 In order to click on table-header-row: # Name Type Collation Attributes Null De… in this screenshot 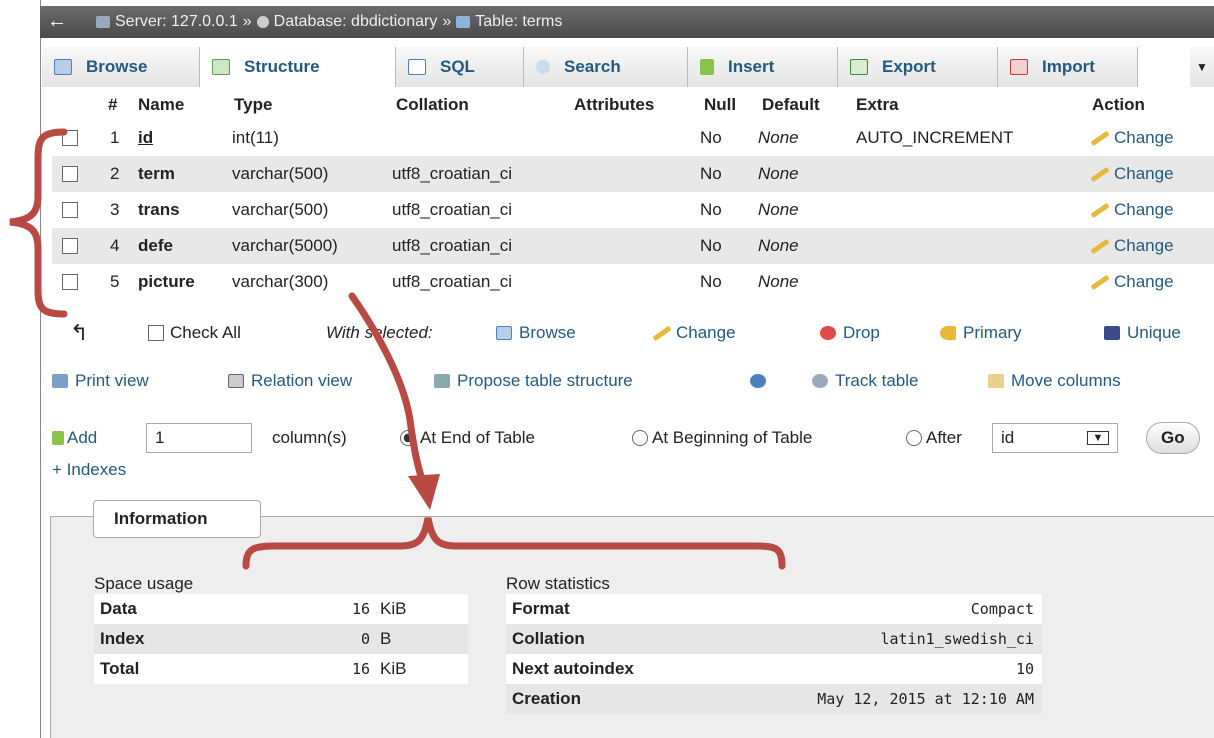, I will do `click(633, 105)`.